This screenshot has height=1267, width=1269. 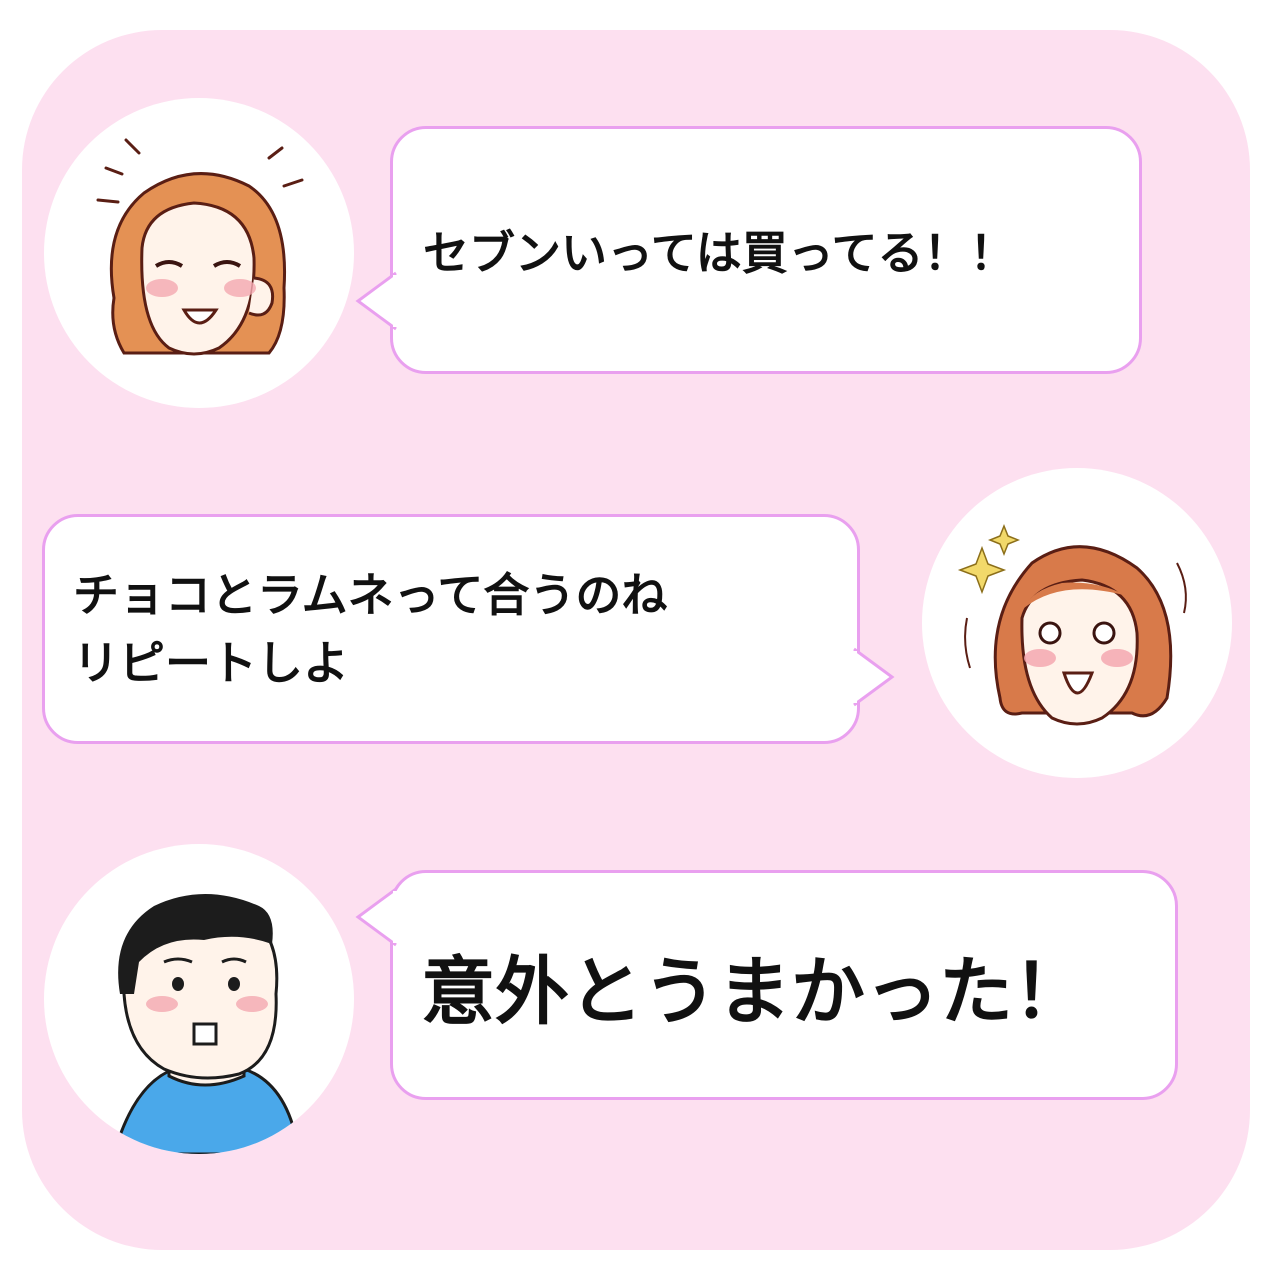 I want to click on message-bubble-3: 意外とうまかった！, so click(x=766, y=985).